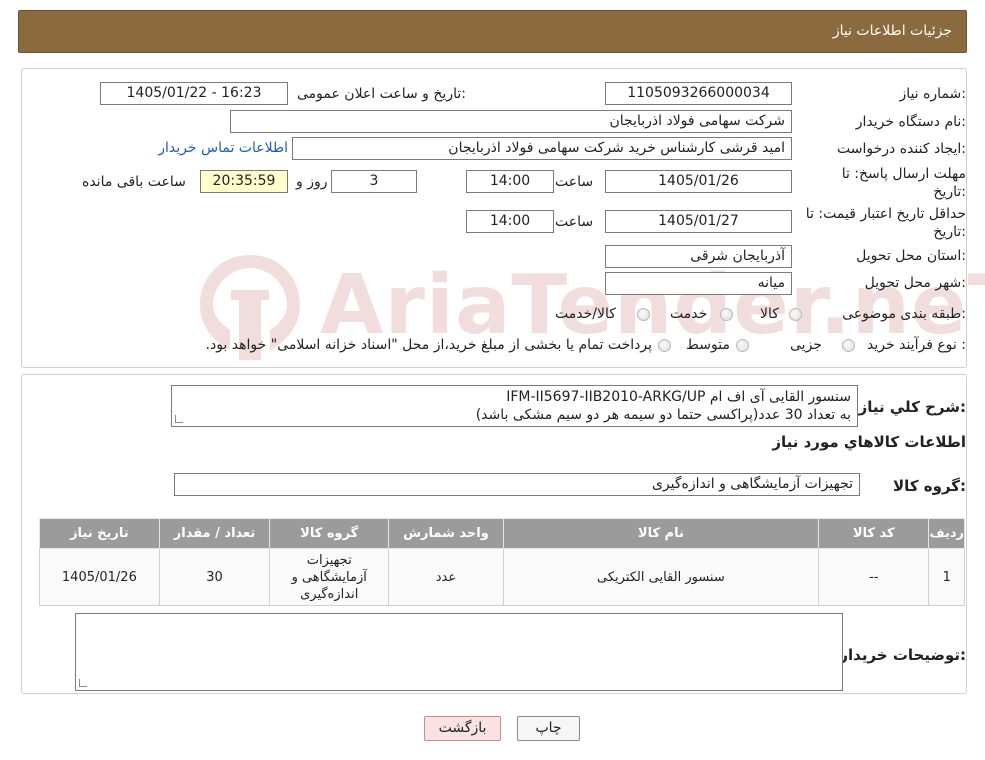 The image size is (985, 760). What do you see at coordinates (643, 314) in the screenshot?
I see `category-radio-goods-service` at bounding box center [643, 314].